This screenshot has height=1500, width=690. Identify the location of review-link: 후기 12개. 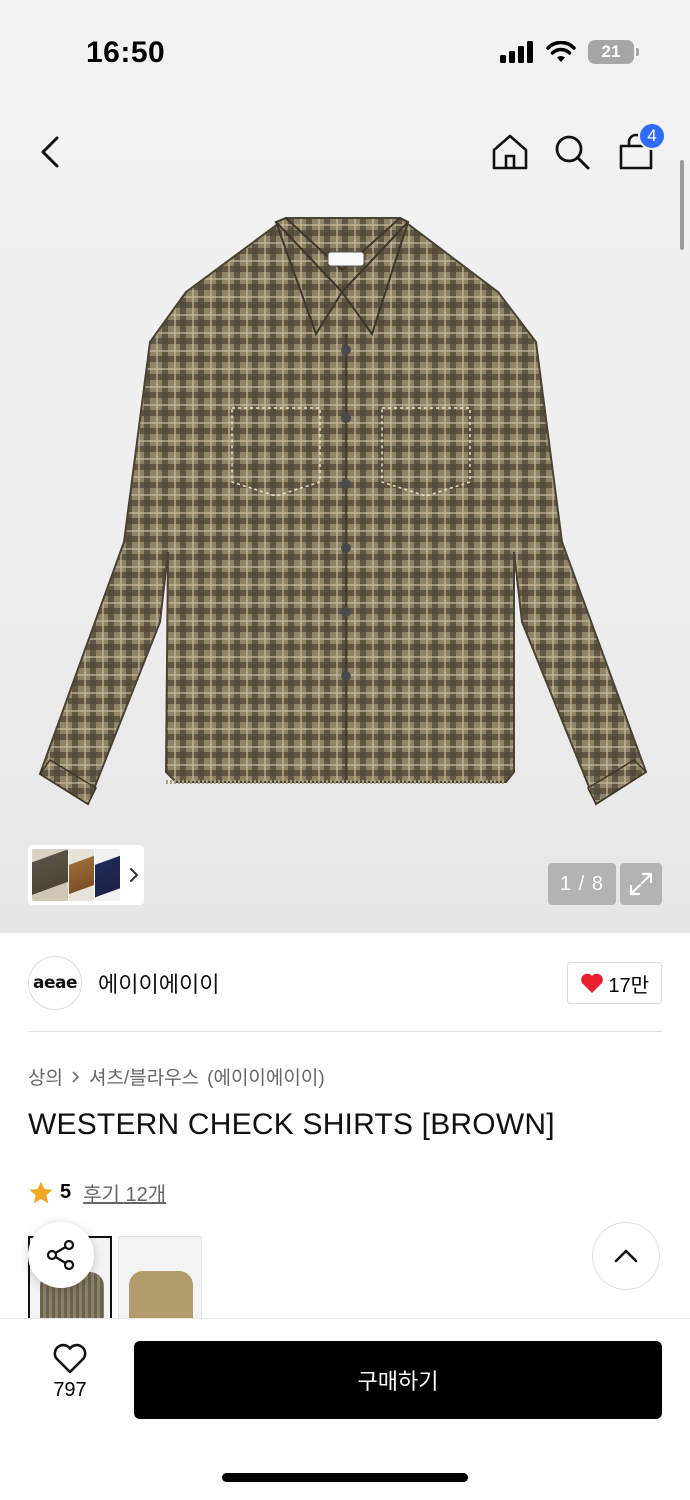
(124, 1192).